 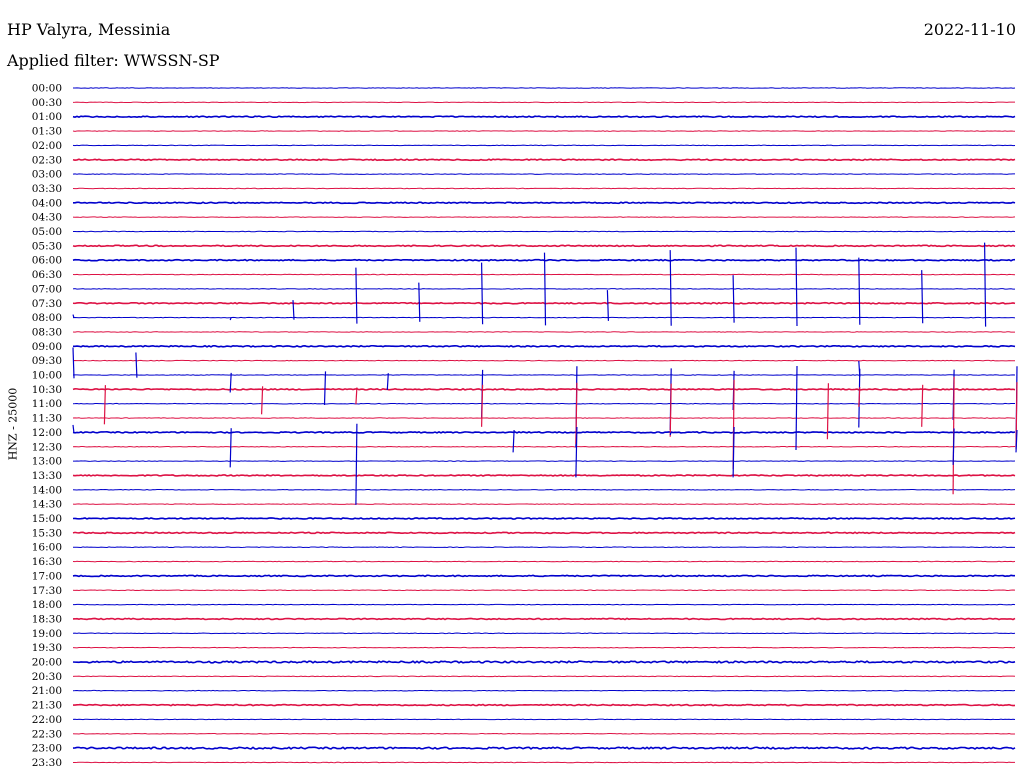 What do you see at coordinates (544, 633) in the screenshot?
I see `trace-row-1900` at bounding box center [544, 633].